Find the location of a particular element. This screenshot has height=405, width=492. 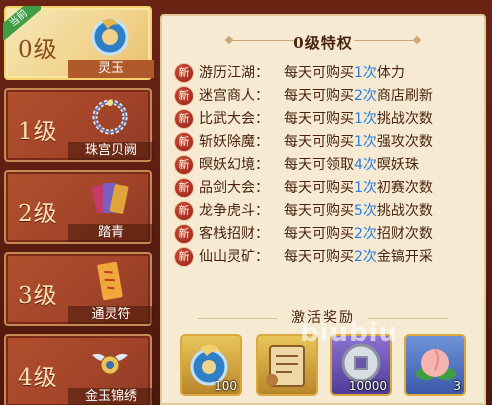

privilege-row: 新 仙山灵矿： 每天可购买2次金镐开采 is located at coordinates (329, 257).